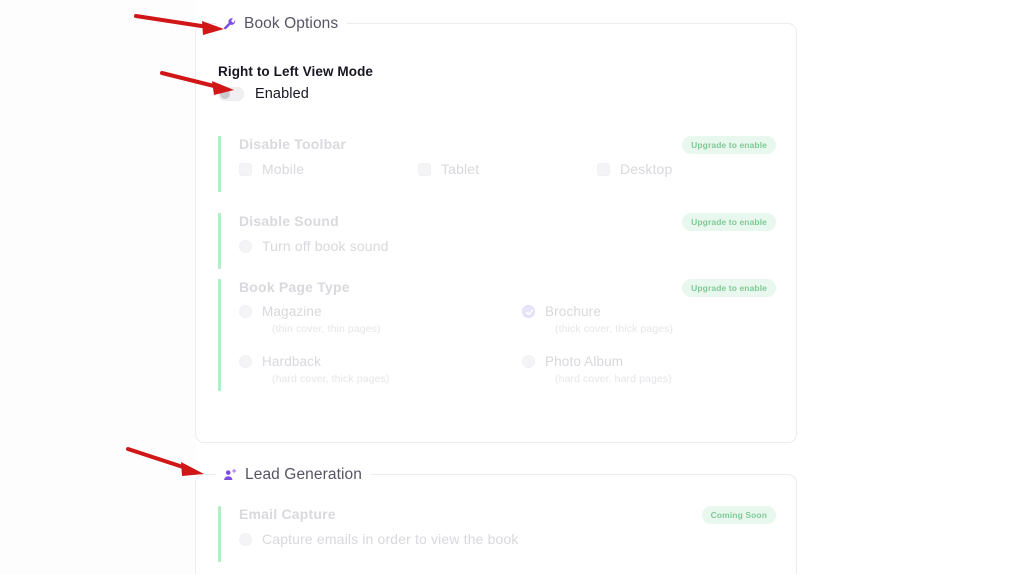  What do you see at coordinates (291, 361) in the screenshot?
I see `hardback-label: Hardback` at bounding box center [291, 361].